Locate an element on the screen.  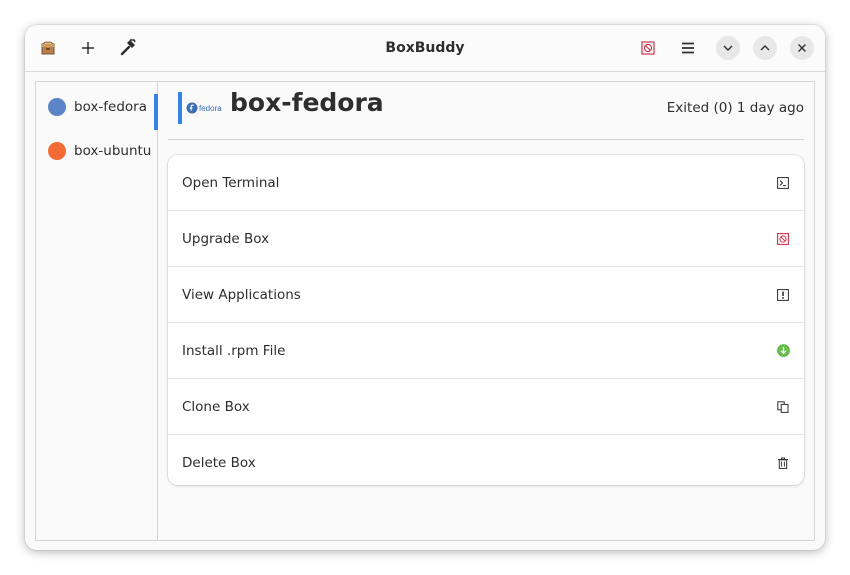
hammer-icon is located at coordinates (128, 47).